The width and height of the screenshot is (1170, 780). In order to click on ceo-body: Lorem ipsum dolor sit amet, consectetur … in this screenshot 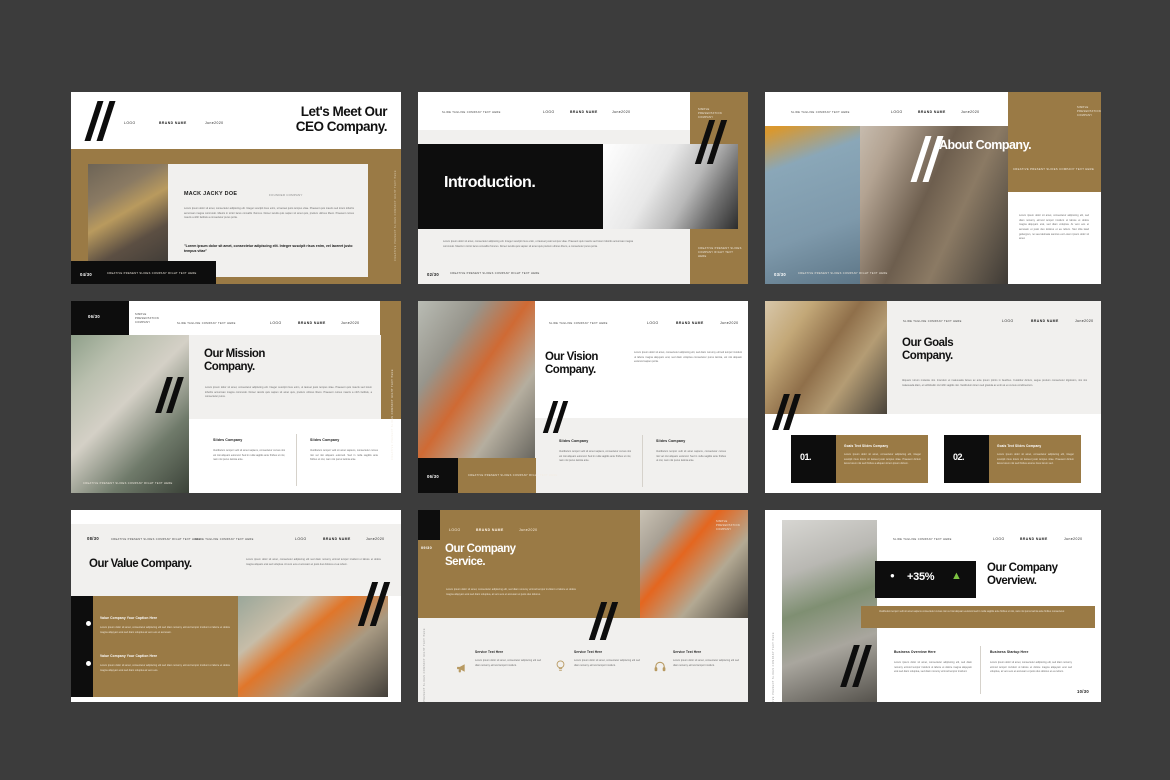, I will do `click(269, 213)`.